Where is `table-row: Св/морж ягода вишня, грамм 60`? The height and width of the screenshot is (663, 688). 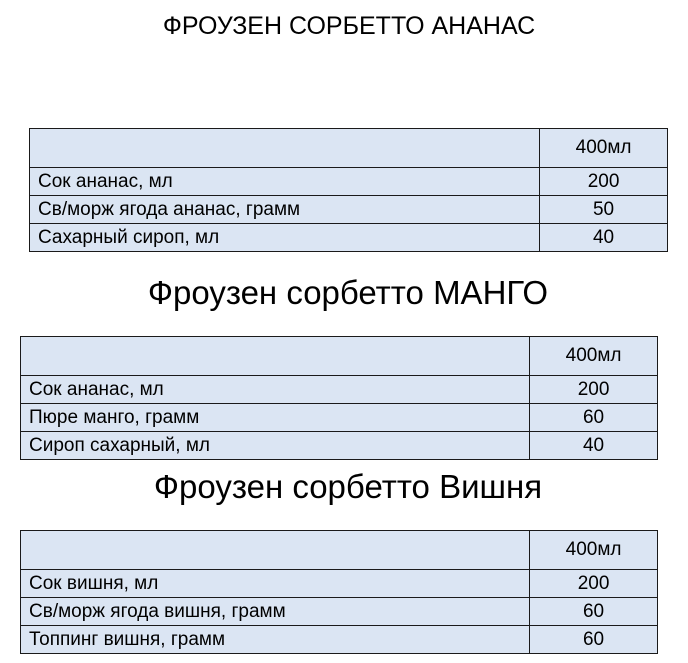
table-row: Св/морж ягода вишня, грамм 60 is located at coordinates (338, 611).